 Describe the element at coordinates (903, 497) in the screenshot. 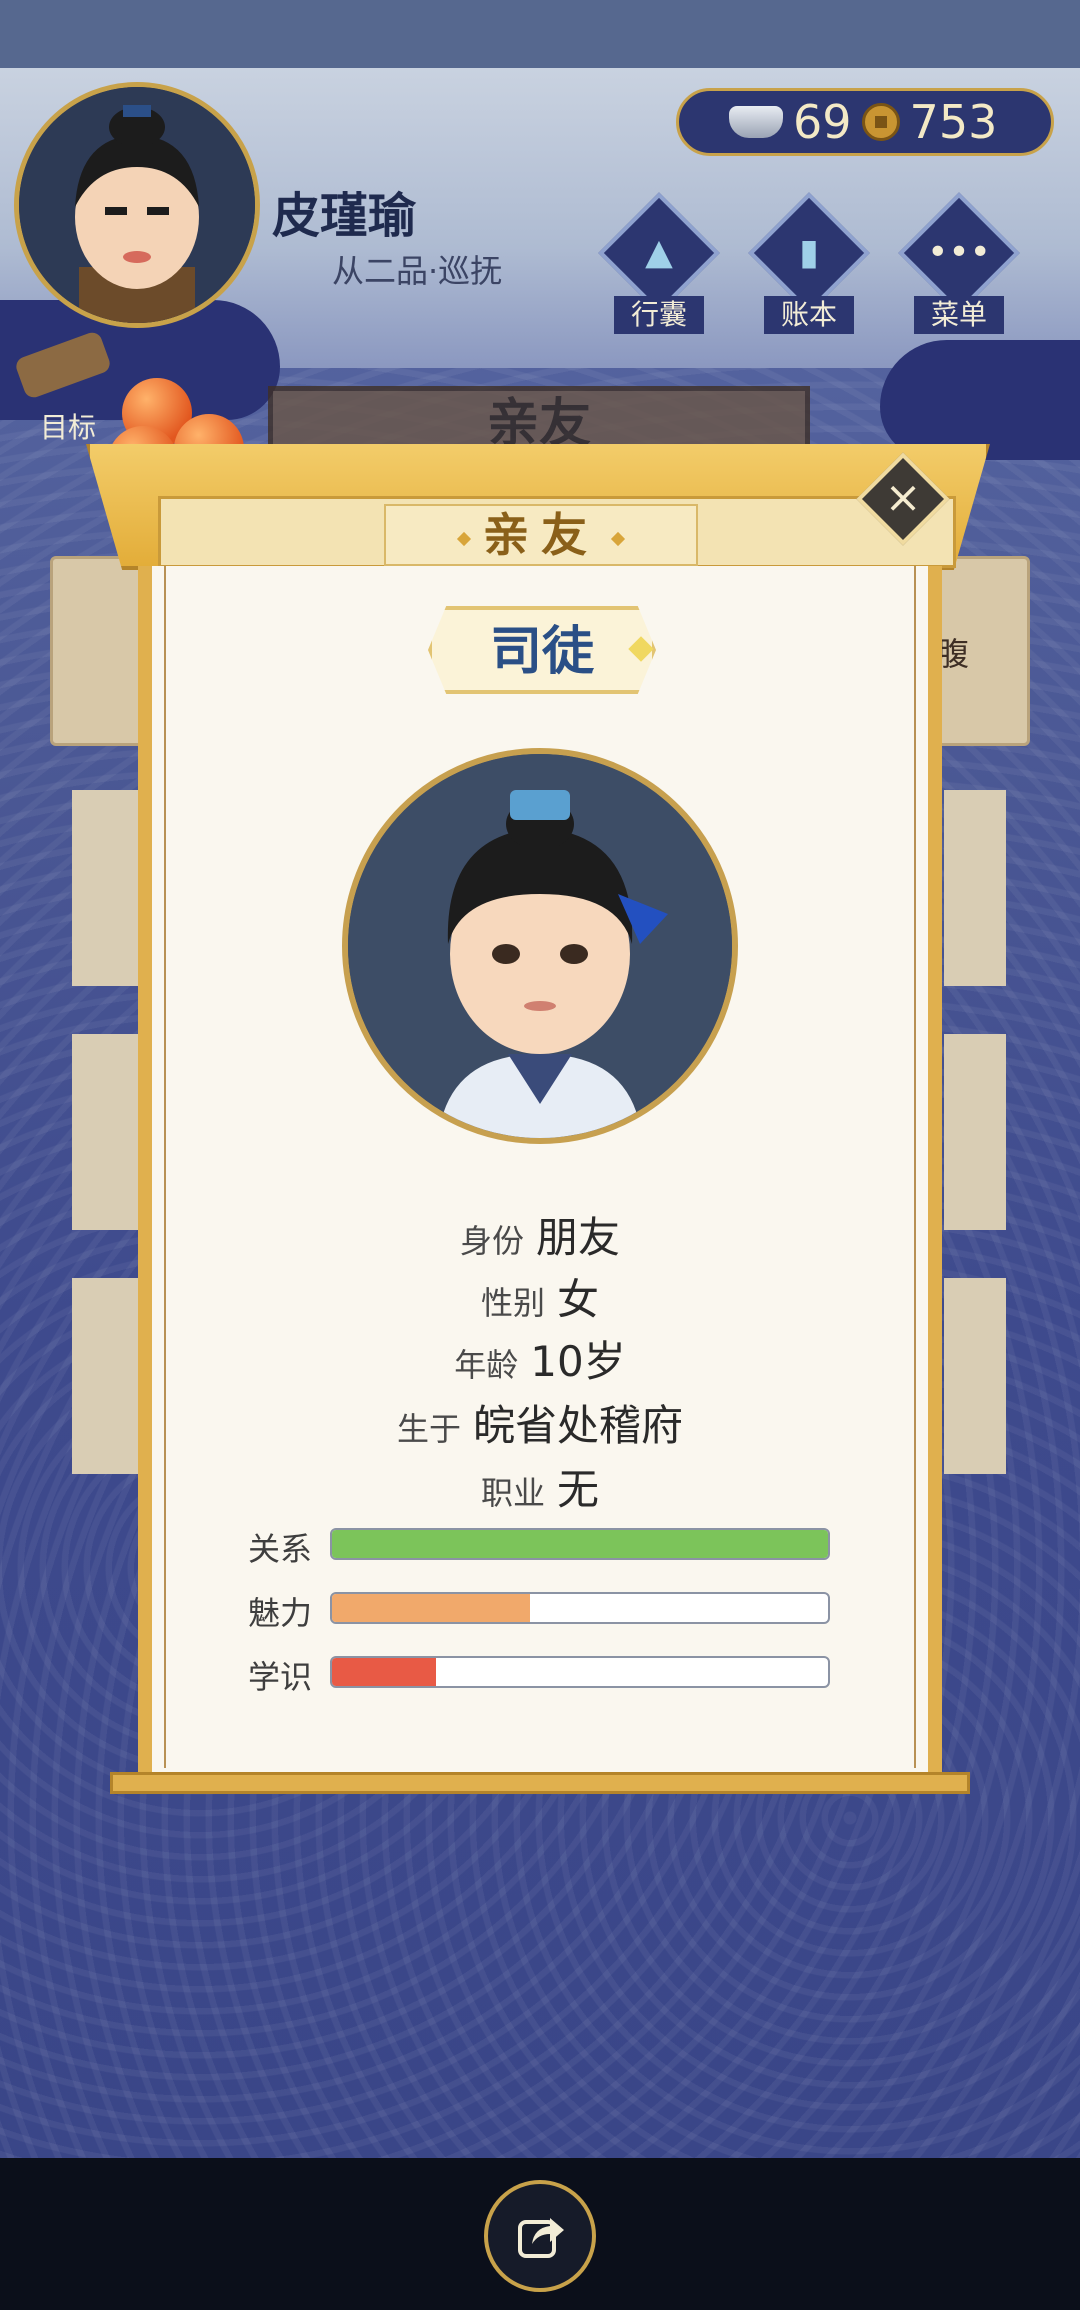

I see `close-icon: ×` at that location.